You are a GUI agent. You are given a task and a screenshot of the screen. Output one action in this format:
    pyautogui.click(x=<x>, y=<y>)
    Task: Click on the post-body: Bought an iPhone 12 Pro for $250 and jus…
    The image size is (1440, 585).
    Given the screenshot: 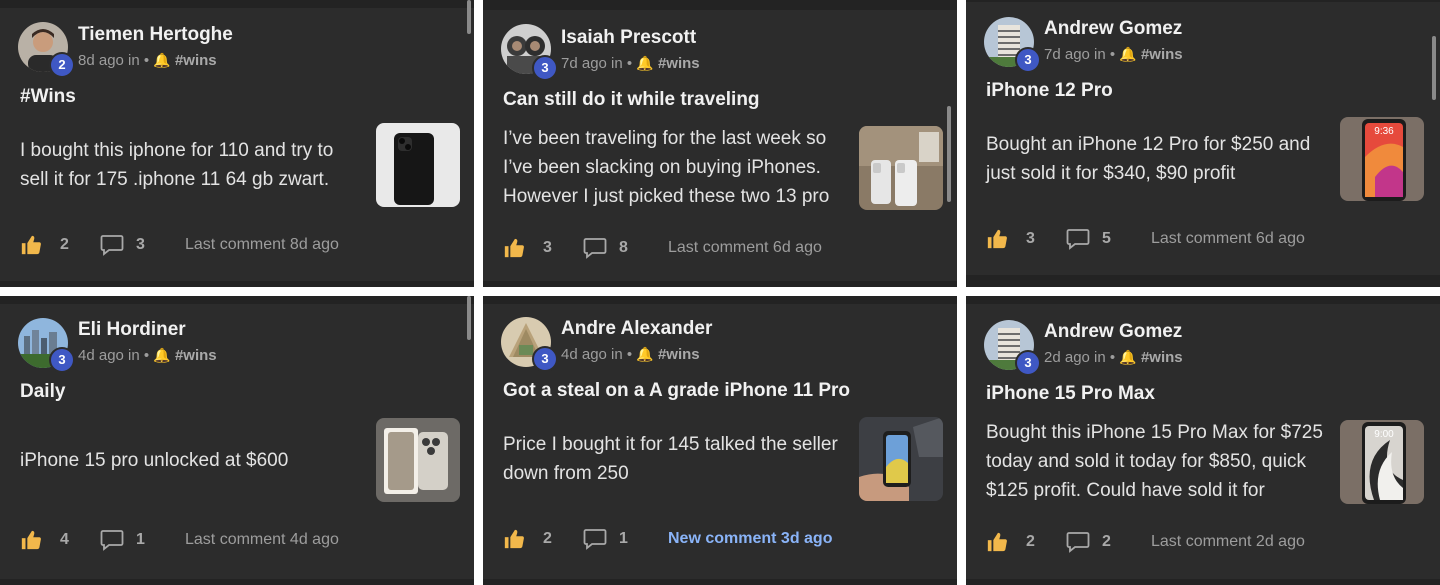 What is the action you would take?
    pyautogui.click(x=1156, y=159)
    